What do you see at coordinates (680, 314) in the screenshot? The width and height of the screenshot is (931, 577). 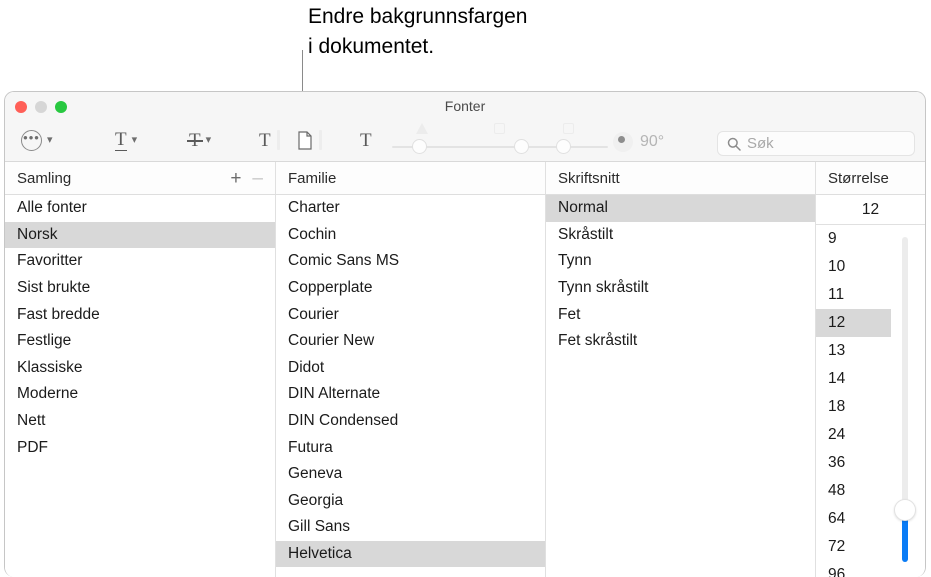 I see `list-item: Fet` at bounding box center [680, 314].